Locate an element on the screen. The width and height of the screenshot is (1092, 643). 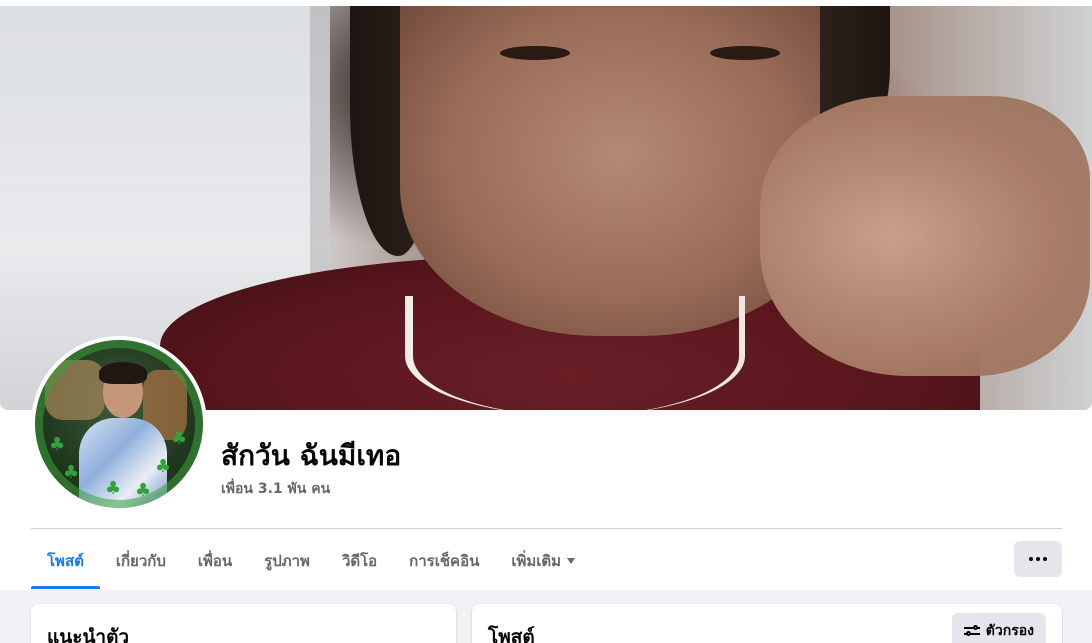
friend-count: เพื่อน 3.1 พัน คน is located at coordinates (275, 489).